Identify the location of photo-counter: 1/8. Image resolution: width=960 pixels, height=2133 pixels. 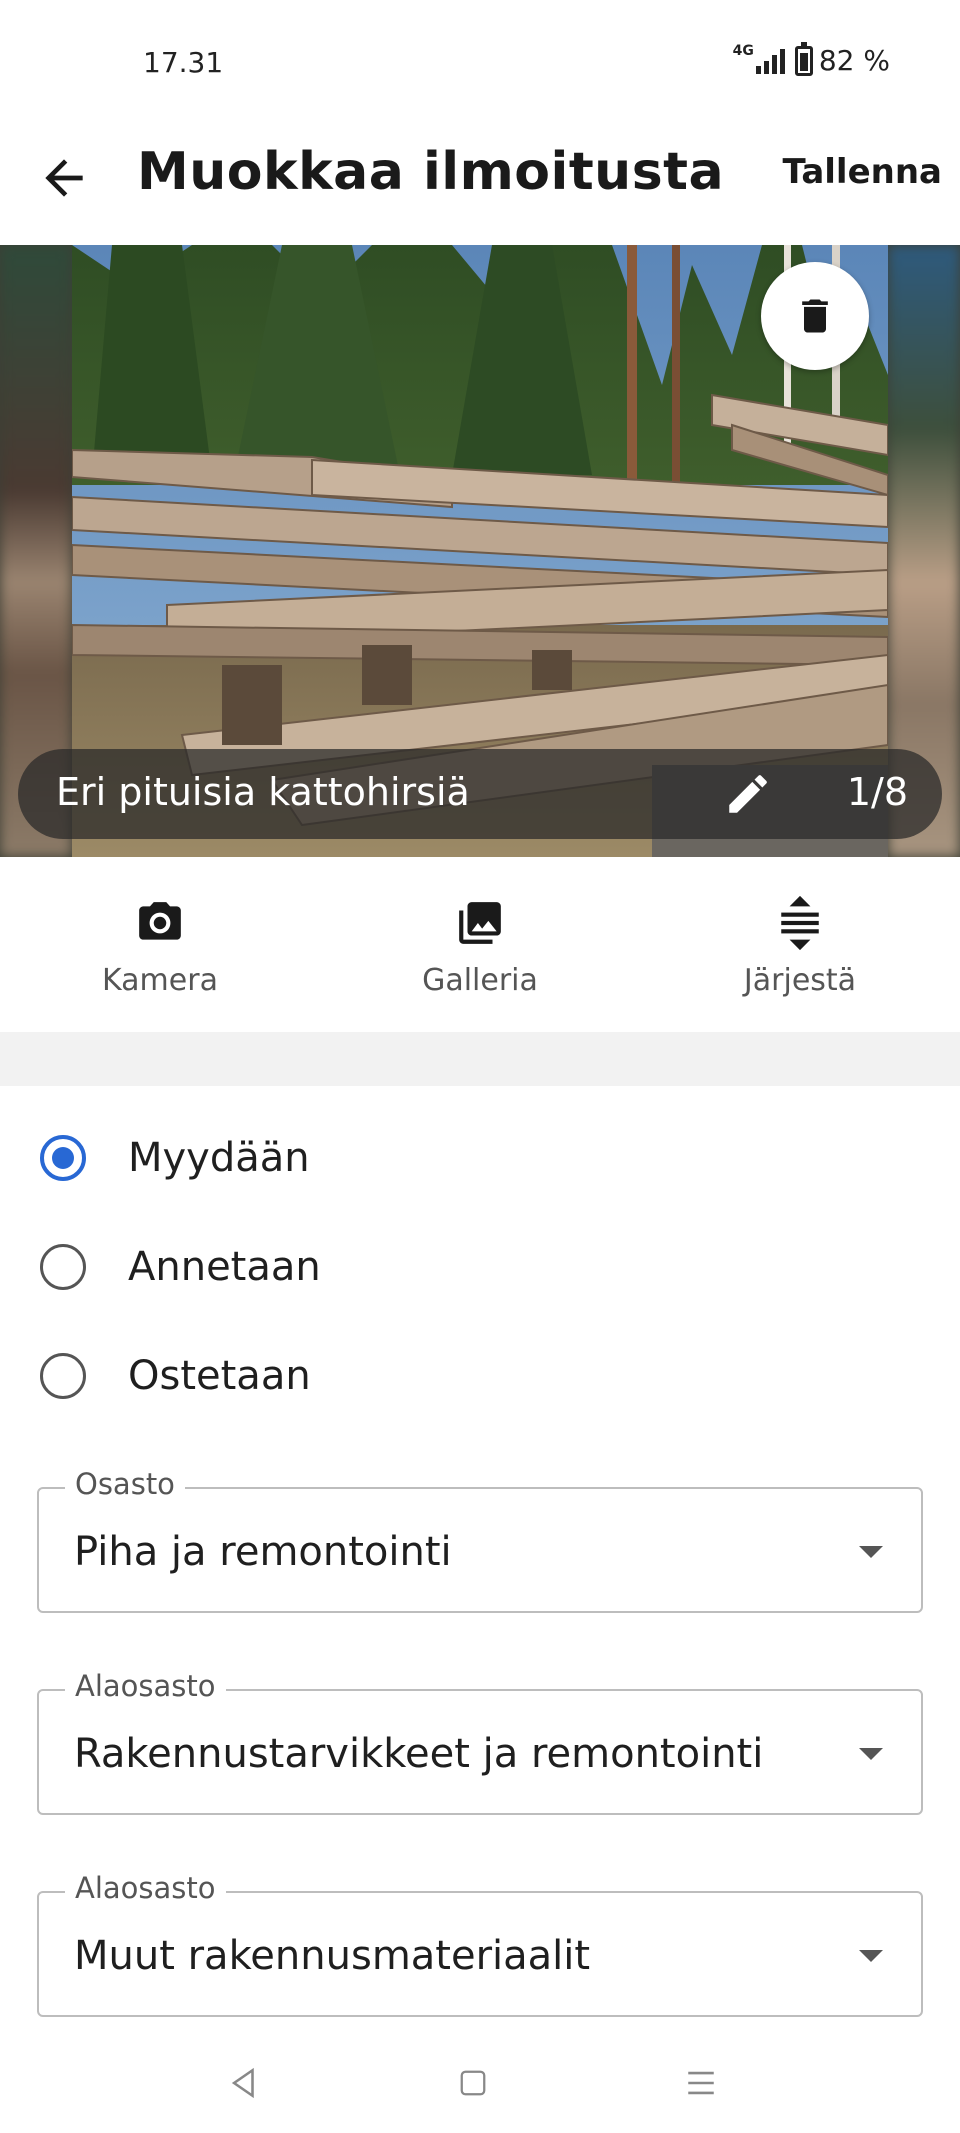
(877, 792).